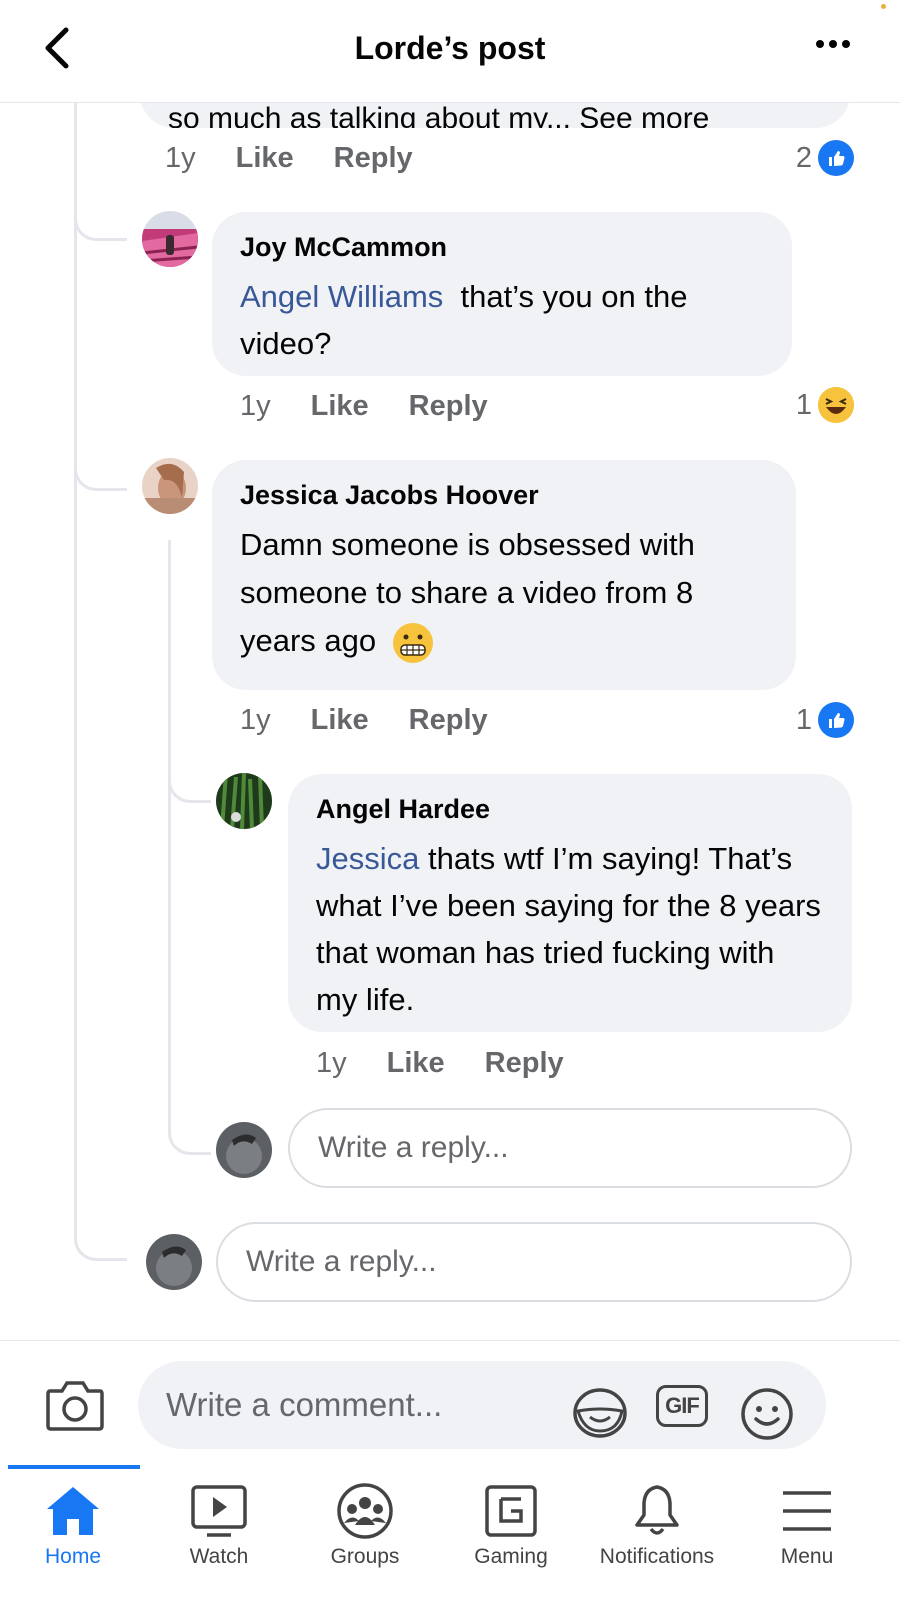  Describe the element at coordinates (73, 1556) in the screenshot. I see `tab-label: Home` at that location.